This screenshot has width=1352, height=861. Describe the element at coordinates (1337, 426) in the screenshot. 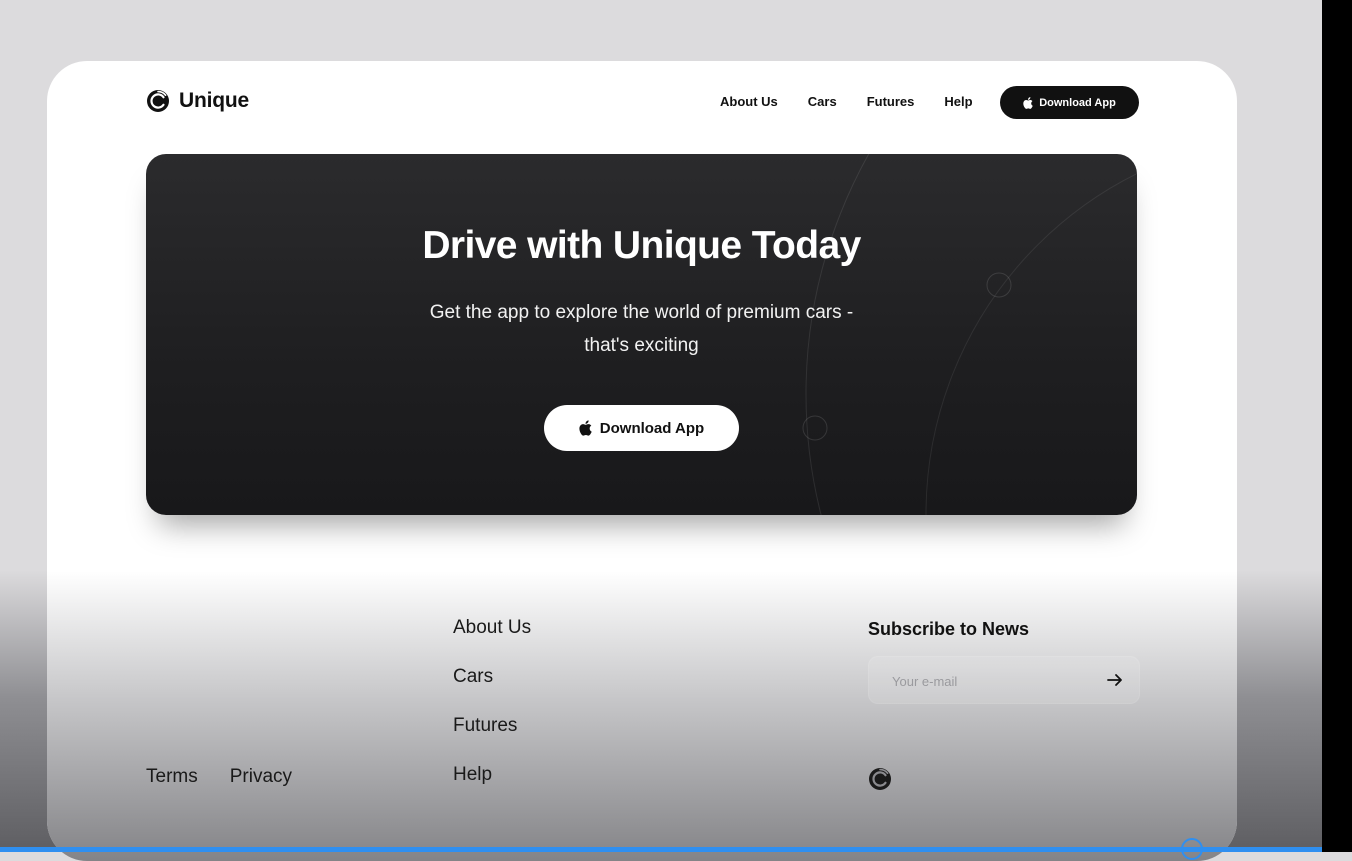

I see `window-edge` at that location.